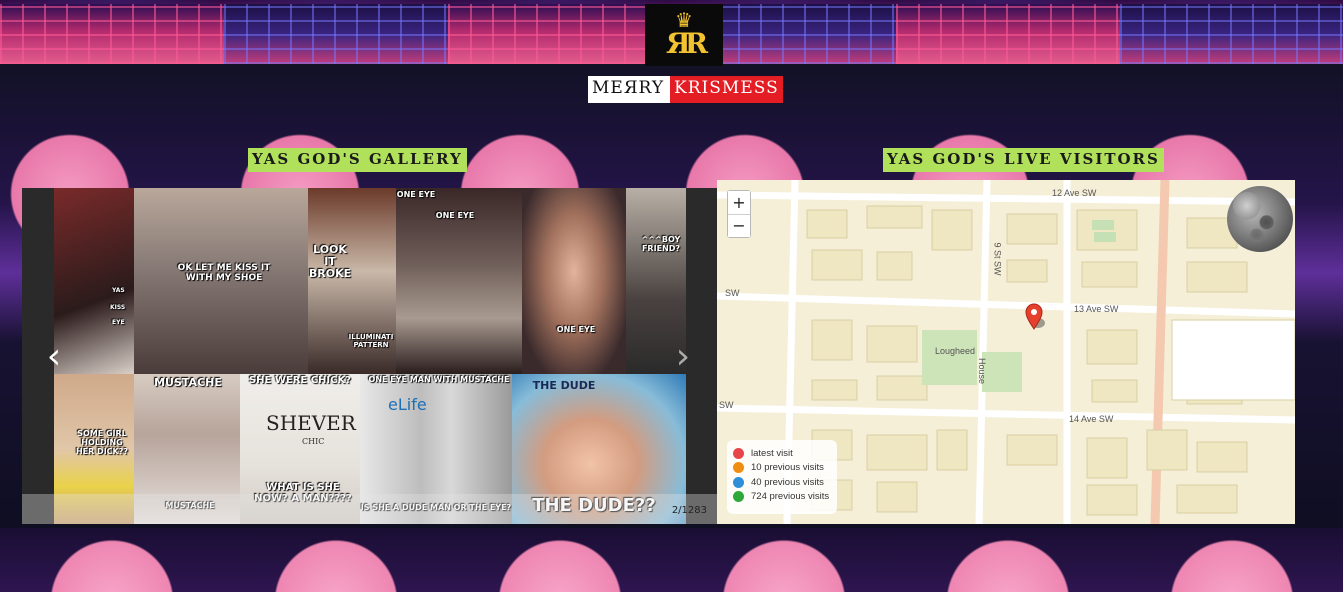 The image size is (1343, 592). I want to click on legend-label: 724 previous visits, so click(790, 497).